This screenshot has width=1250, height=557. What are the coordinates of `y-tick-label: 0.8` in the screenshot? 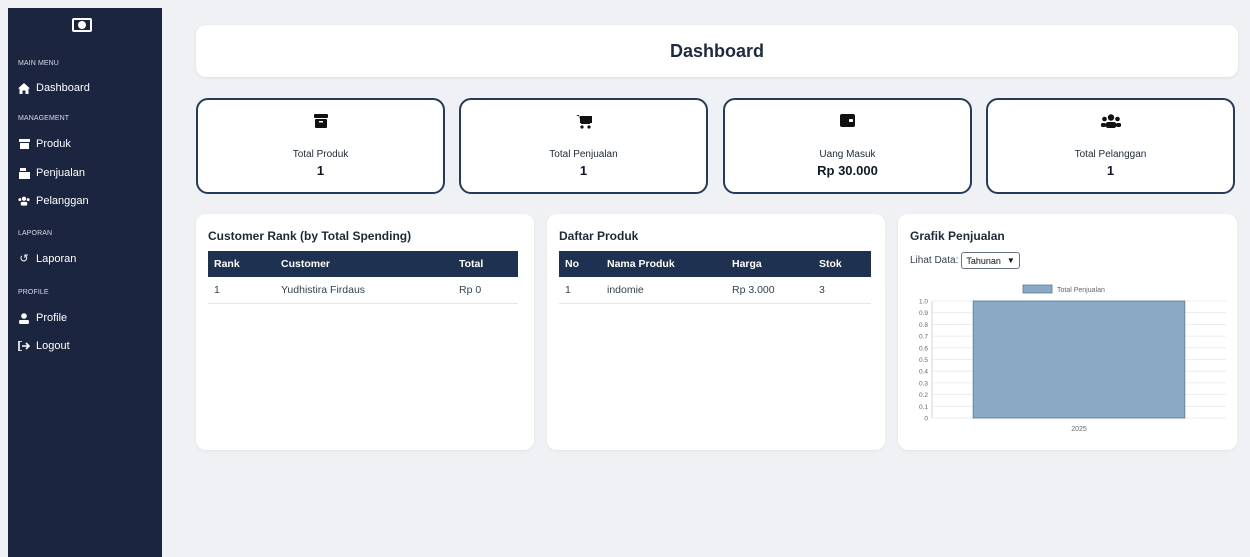 It's located at (923, 325).